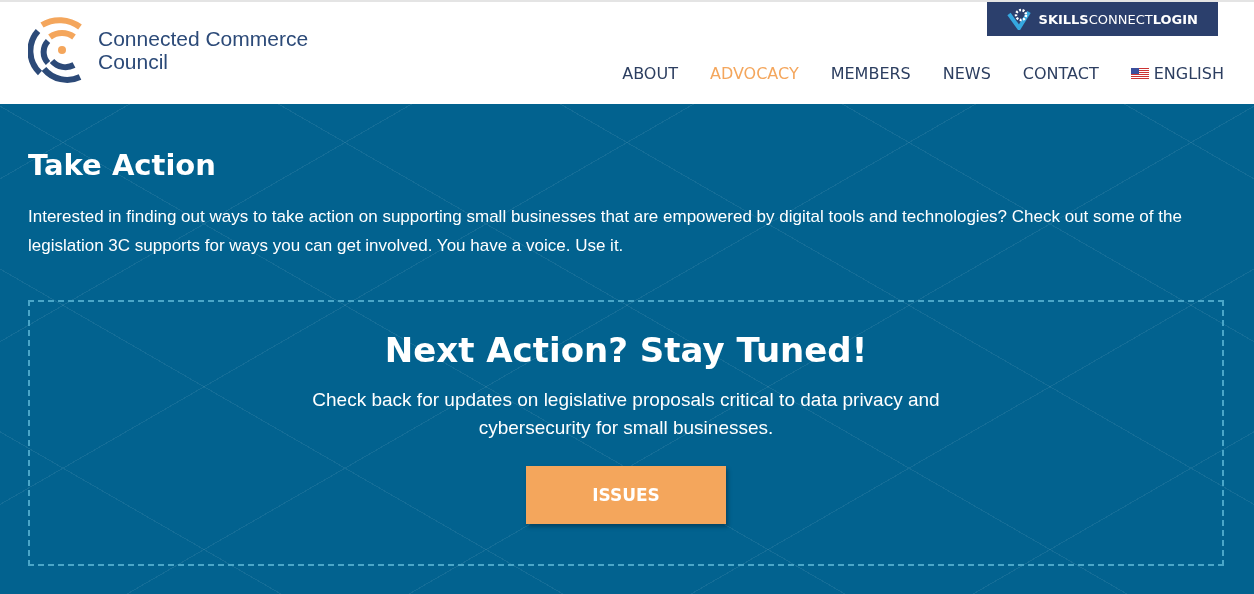 This screenshot has width=1254, height=594. Describe the element at coordinates (122, 165) in the screenshot. I see `section-title: Take Action` at that location.